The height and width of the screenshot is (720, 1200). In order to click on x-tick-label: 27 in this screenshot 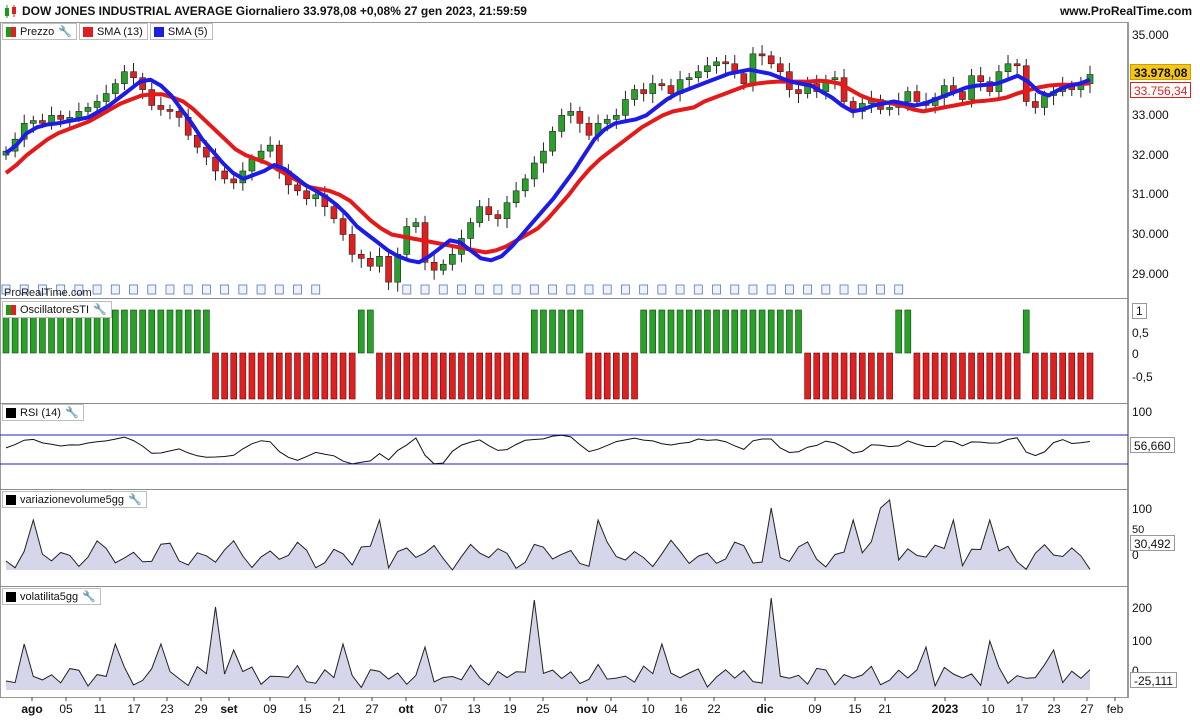, I will do `click(1087, 709)`.